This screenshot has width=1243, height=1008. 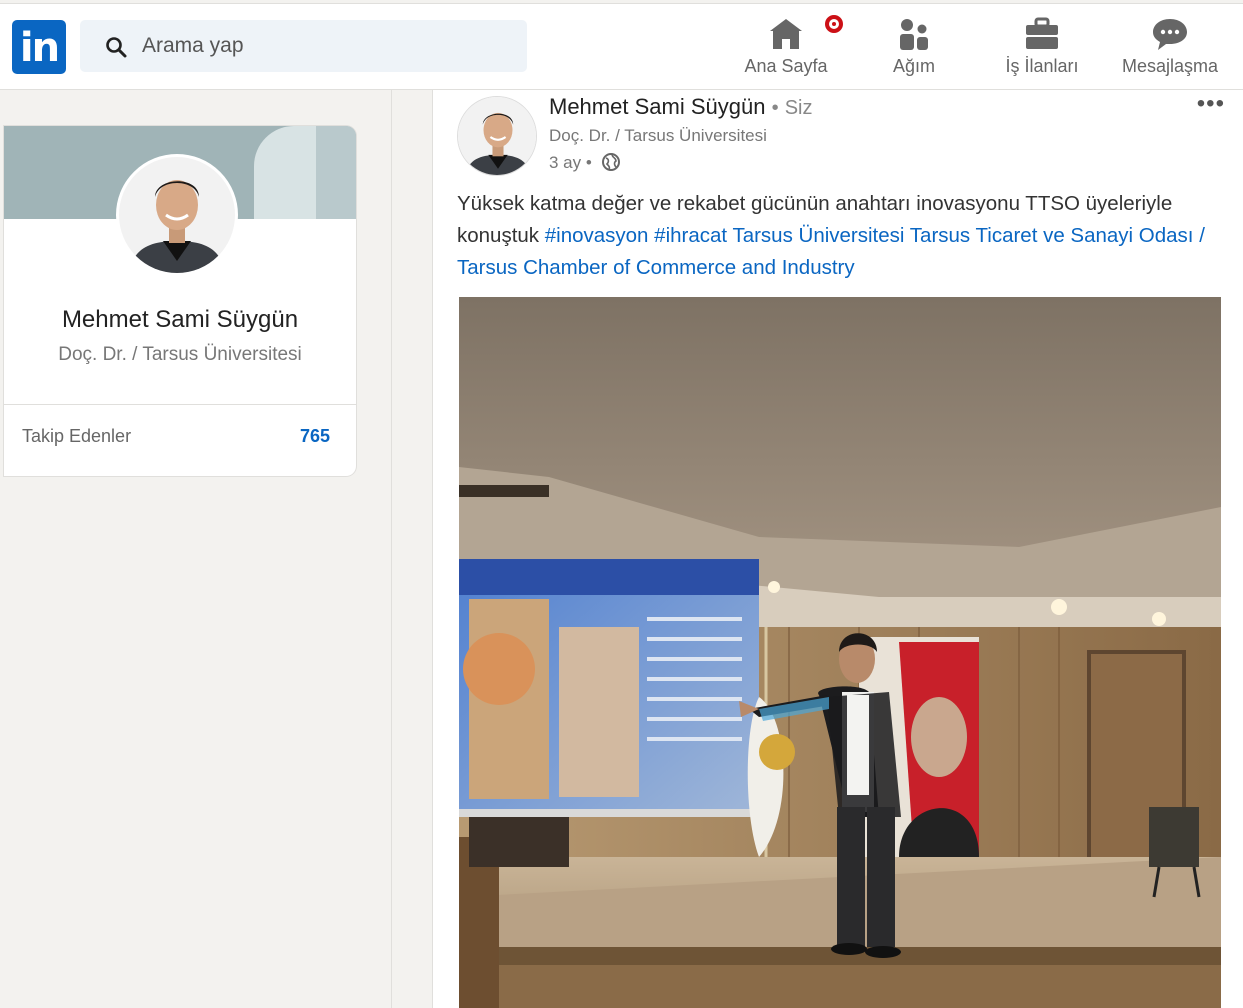 I want to click on linkedin-logo-icon: in, so click(x=39, y=47).